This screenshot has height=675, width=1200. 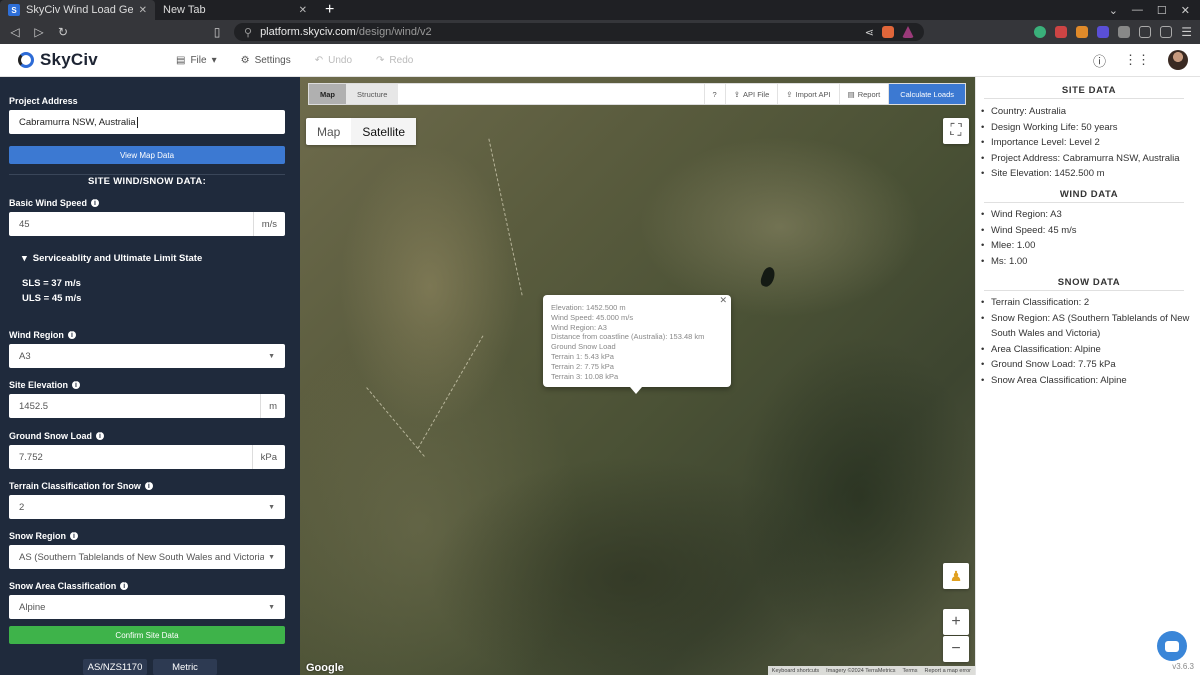 What do you see at coordinates (1099, 60) in the screenshot?
I see `help-icon: ⓘ` at bounding box center [1099, 60].